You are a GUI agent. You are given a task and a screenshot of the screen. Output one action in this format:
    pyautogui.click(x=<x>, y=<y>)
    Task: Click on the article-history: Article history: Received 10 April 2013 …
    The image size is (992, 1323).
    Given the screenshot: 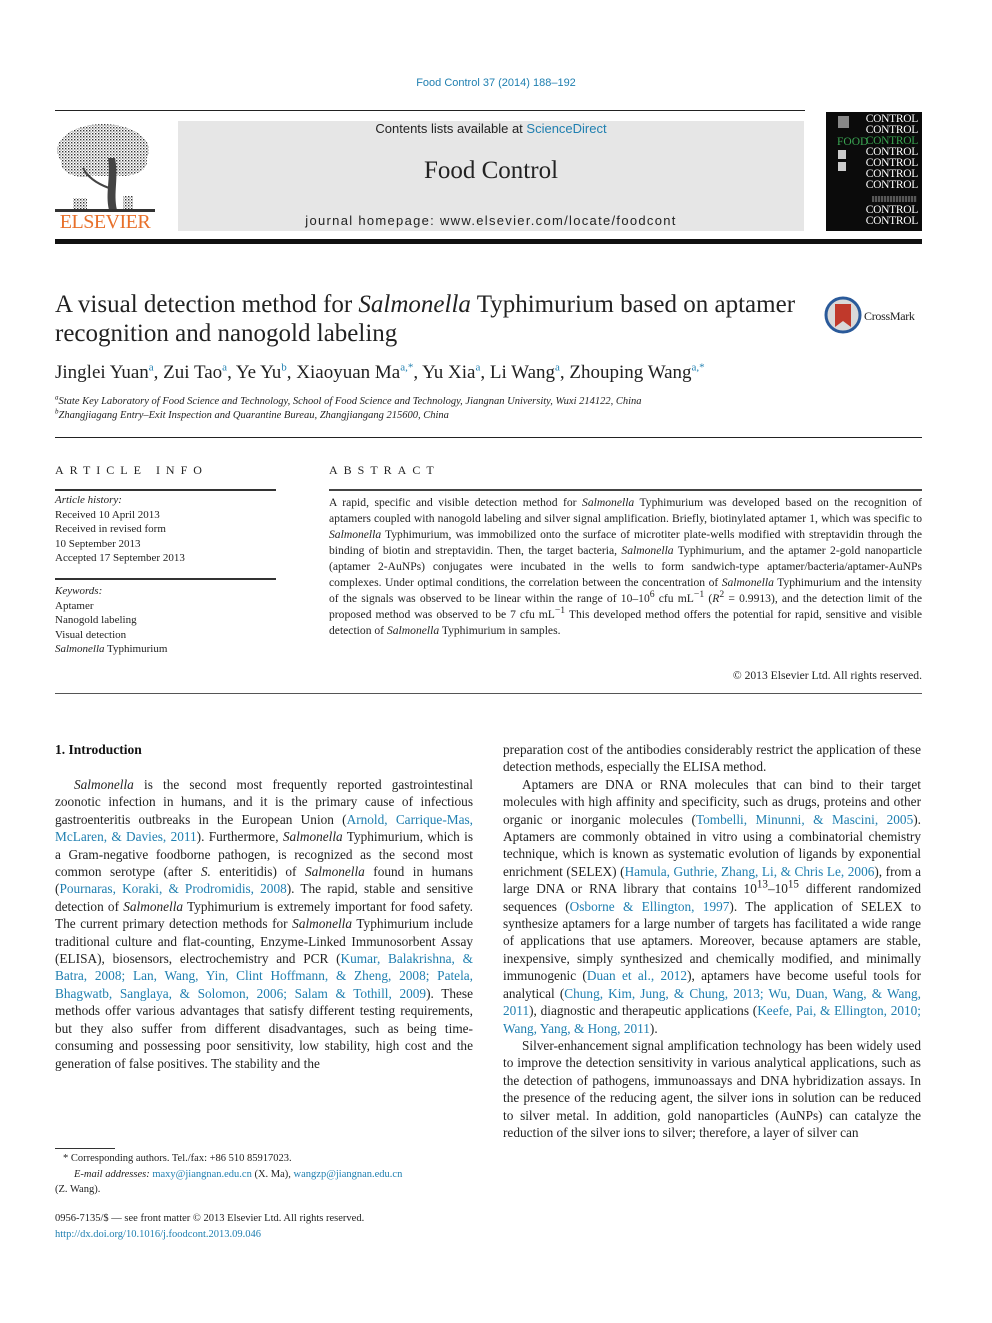 What is the action you would take?
    pyautogui.click(x=120, y=529)
    